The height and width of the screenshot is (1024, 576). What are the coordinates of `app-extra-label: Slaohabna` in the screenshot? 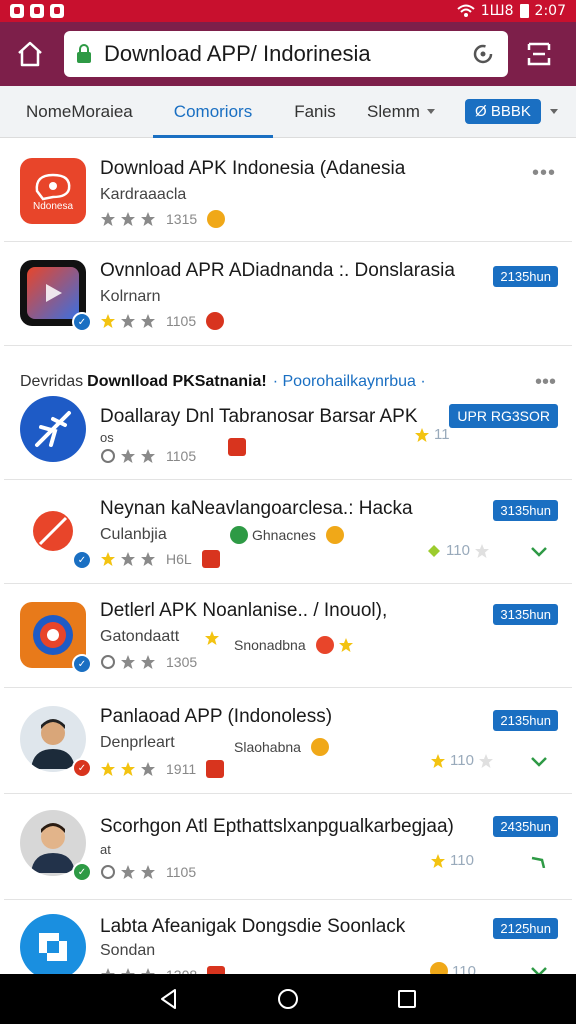 It's located at (267, 747).